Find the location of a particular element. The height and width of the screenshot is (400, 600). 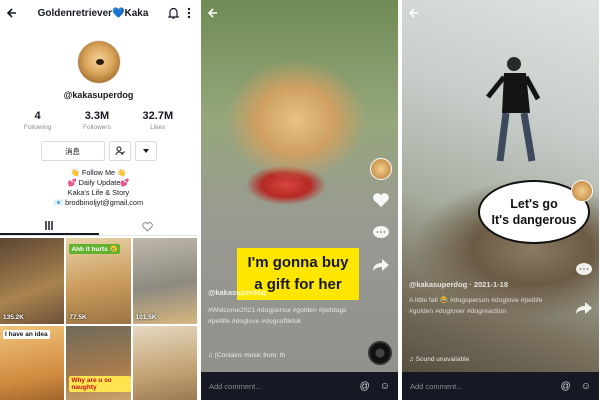

profile-action-row: 消息 is located at coordinates (98, 151).